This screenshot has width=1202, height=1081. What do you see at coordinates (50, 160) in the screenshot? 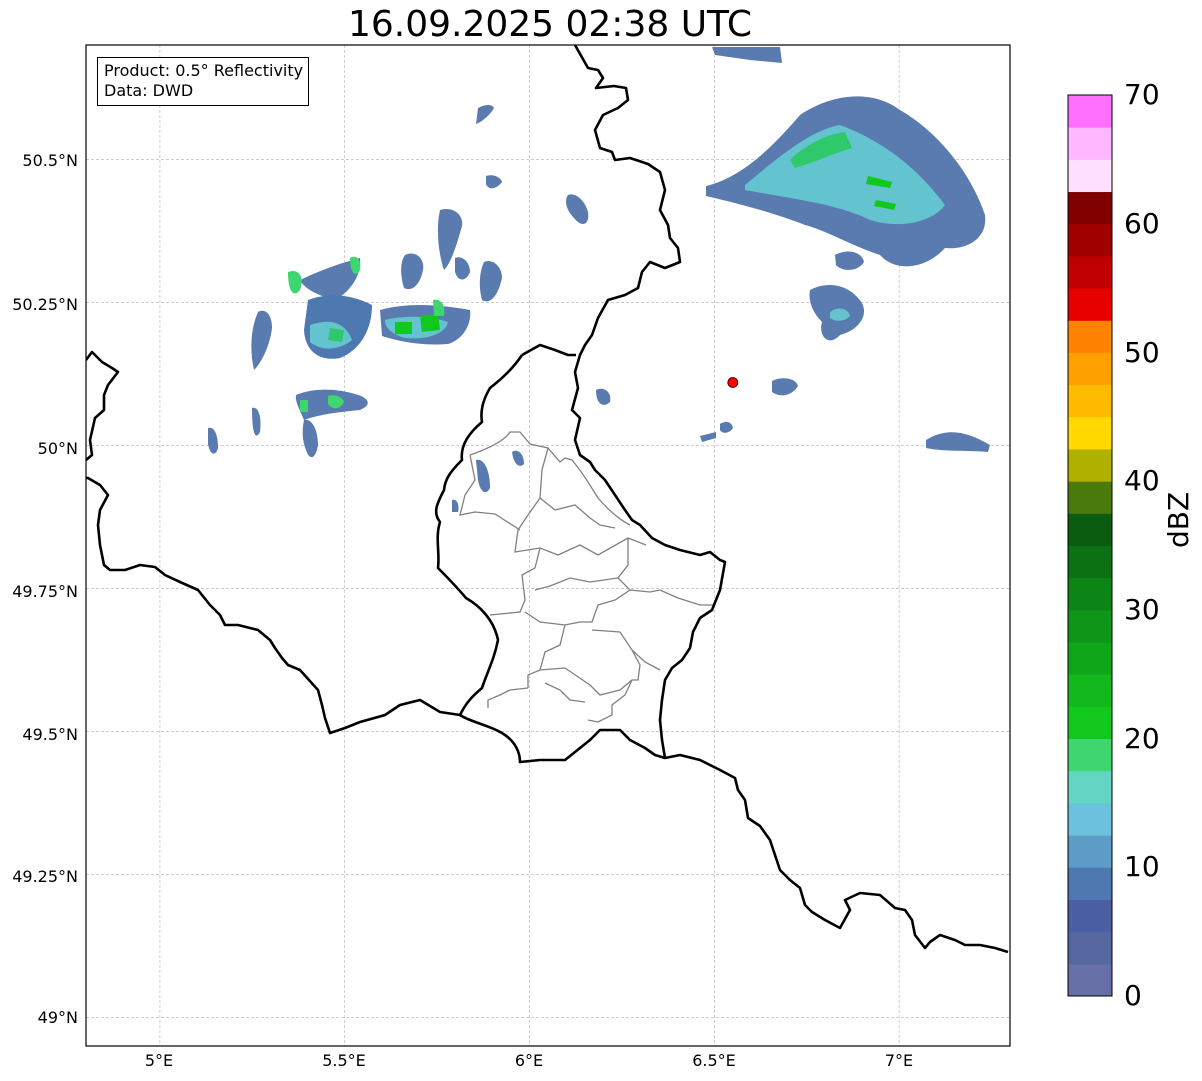
I see `lat-label: 50.5°N` at bounding box center [50, 160].